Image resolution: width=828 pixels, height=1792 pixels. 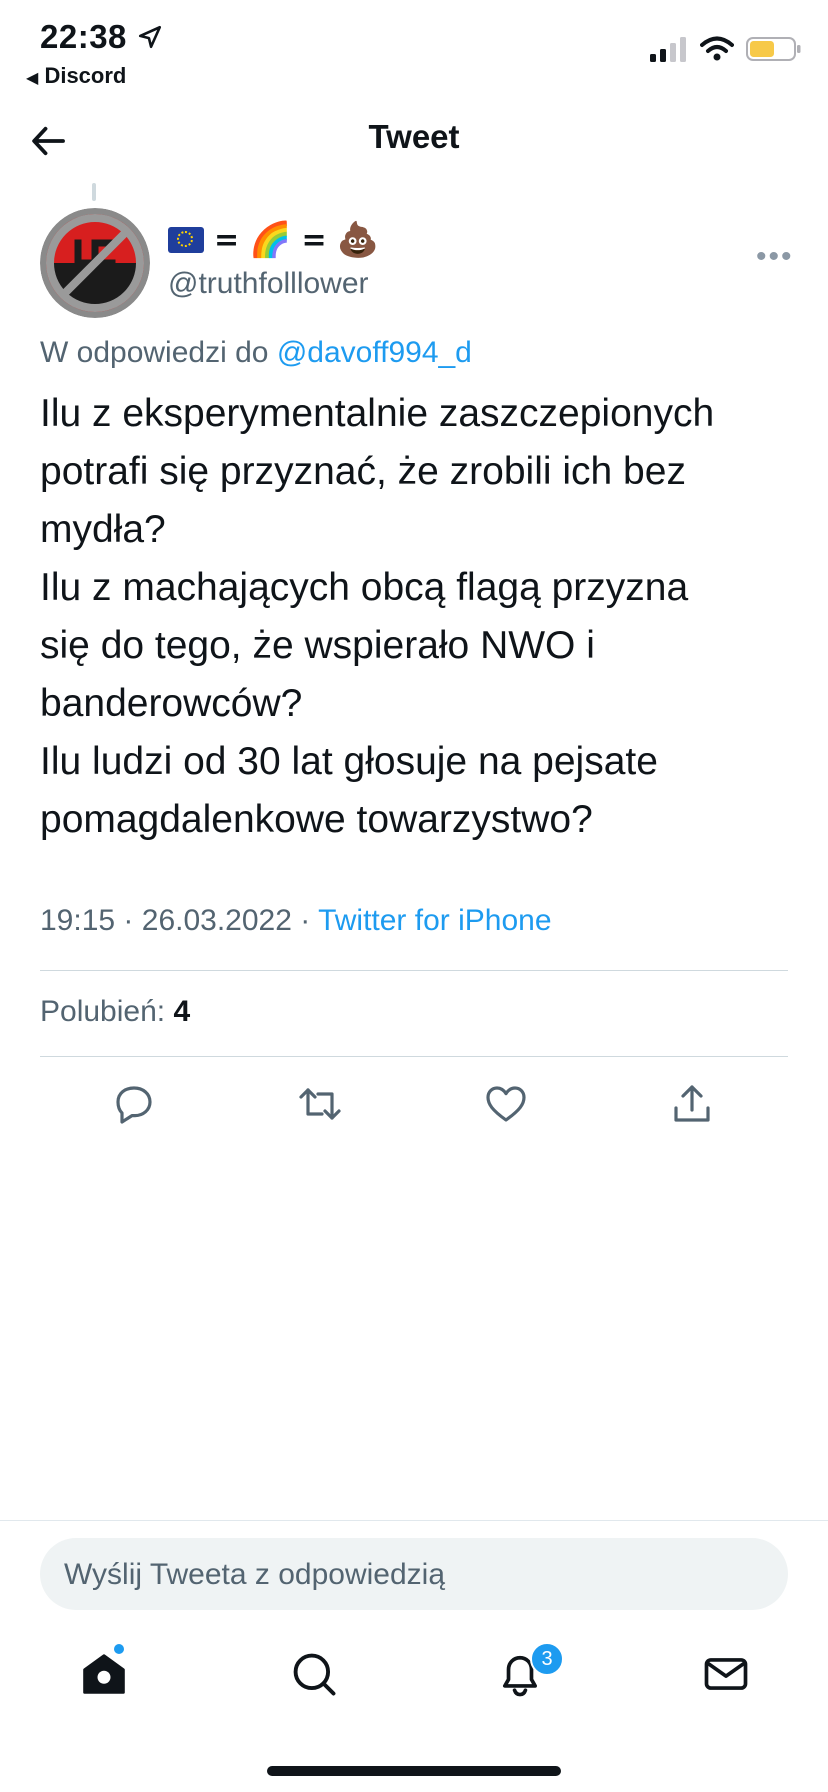 I want to click on share-button, so click(x=692, y=1104).